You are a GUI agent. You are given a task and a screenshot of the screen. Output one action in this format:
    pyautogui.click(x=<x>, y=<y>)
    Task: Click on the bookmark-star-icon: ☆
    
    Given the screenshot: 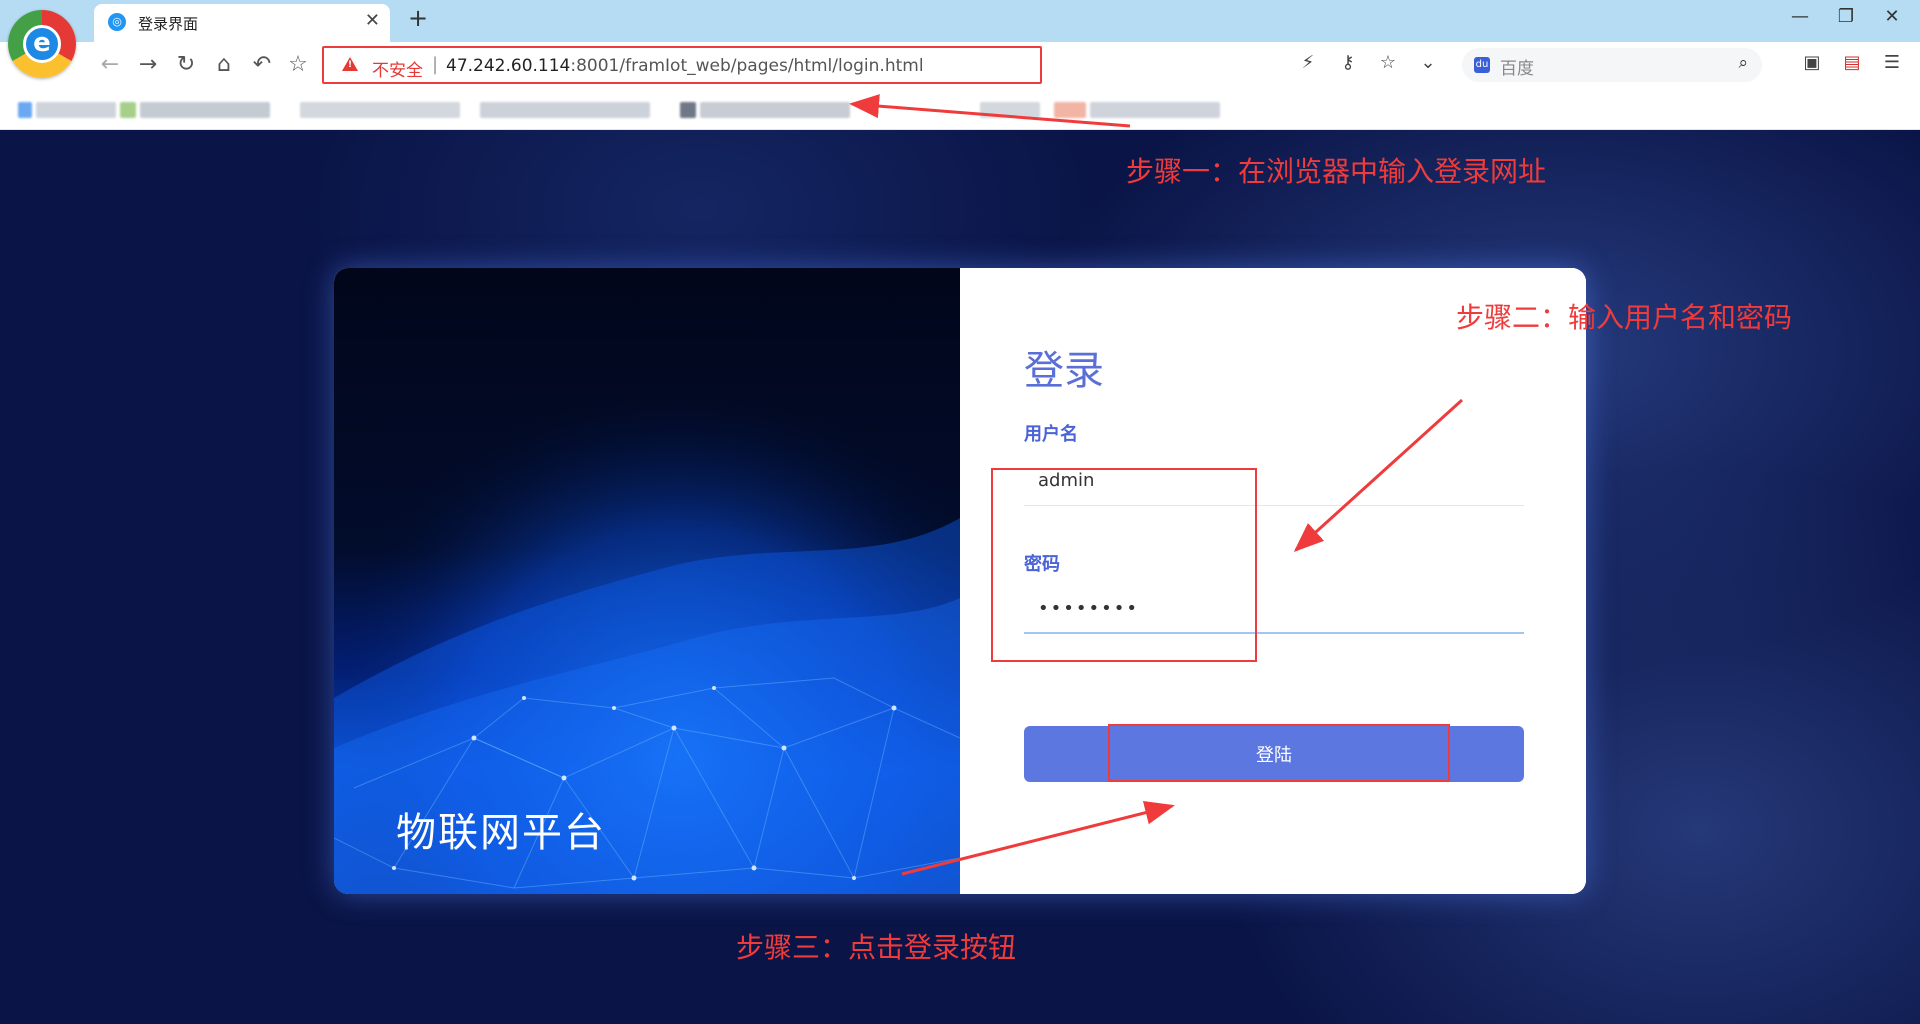 What is the action you would take?
    pyautogui.click(x=1388, y=62)
    